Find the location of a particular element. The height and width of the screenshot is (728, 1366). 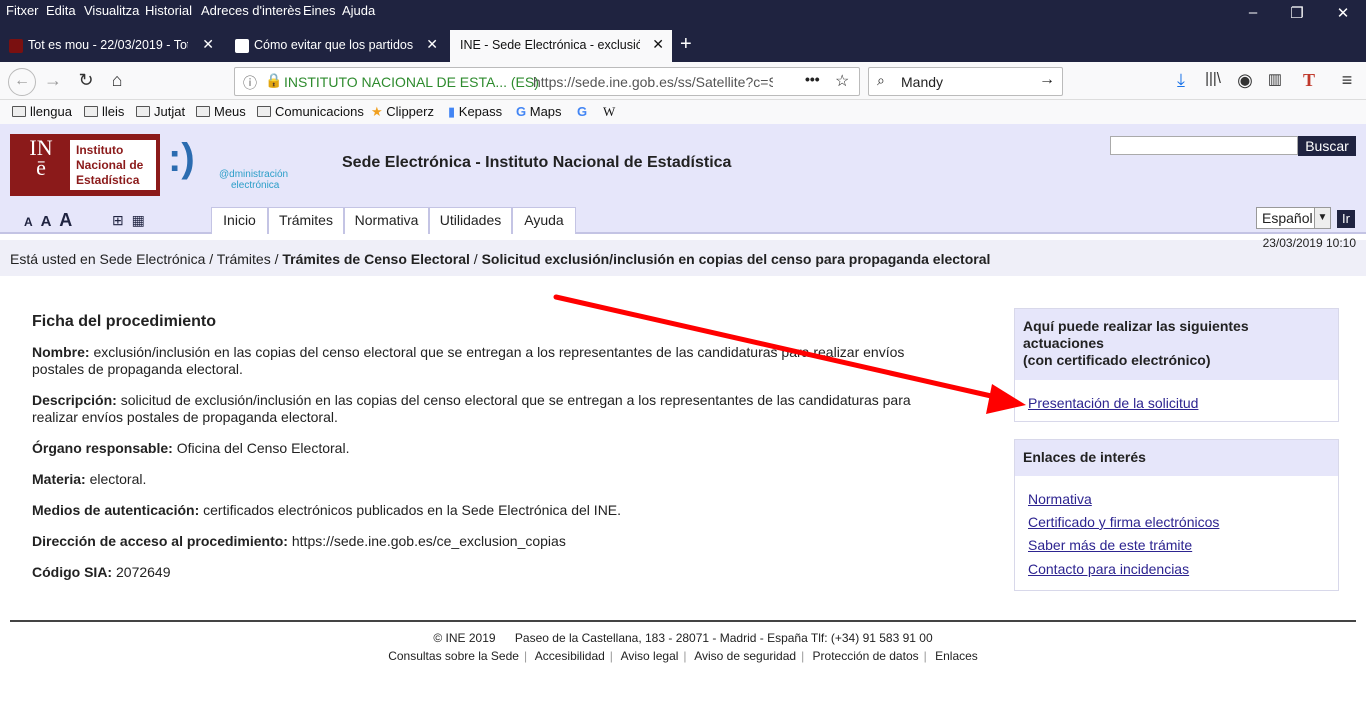

ine-logo: IN ē Instituto Nacional de Estadística is located at coordinates (85, 165).